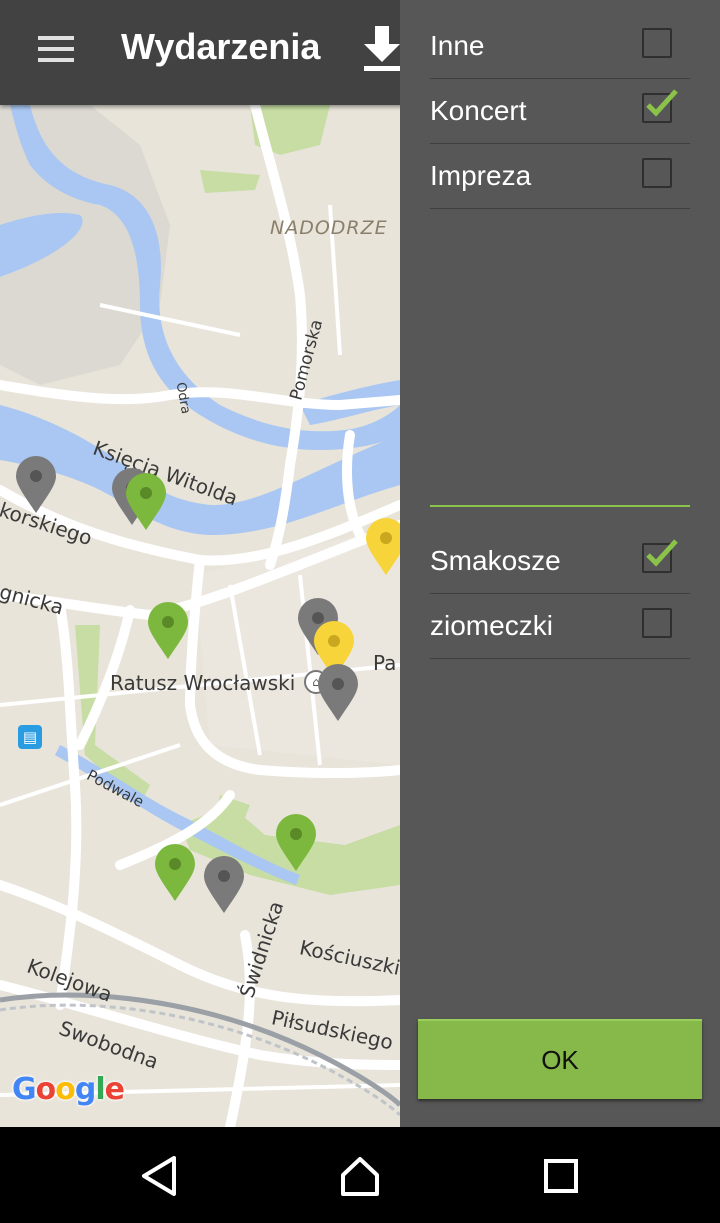 The height and width of the screenshot is (1223, 720). Describe the element at coordinates (56, 50) in the screenshot. I see `hamburger-menu-icon` at that location.